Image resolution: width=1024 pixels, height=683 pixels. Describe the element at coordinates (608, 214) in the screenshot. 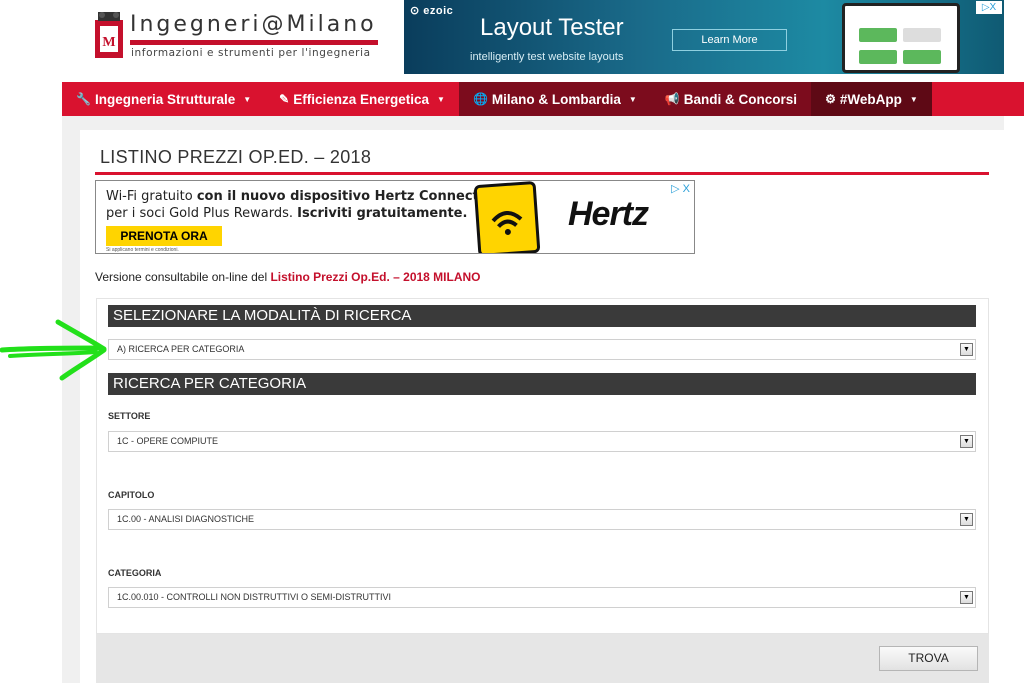

I see `hertz-logo: Hertz` at that location.